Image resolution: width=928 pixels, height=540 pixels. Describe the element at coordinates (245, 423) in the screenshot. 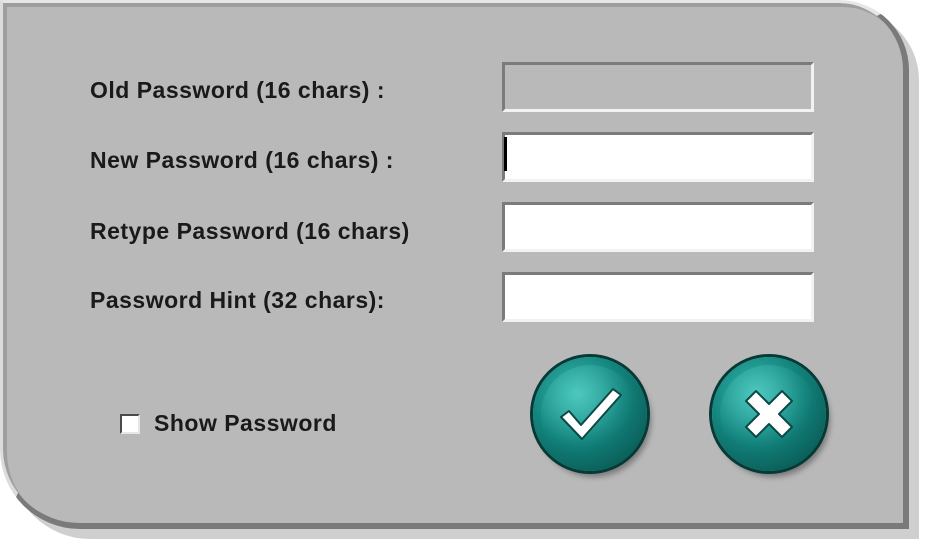

I see `show-password-label: Show Password` at that location.